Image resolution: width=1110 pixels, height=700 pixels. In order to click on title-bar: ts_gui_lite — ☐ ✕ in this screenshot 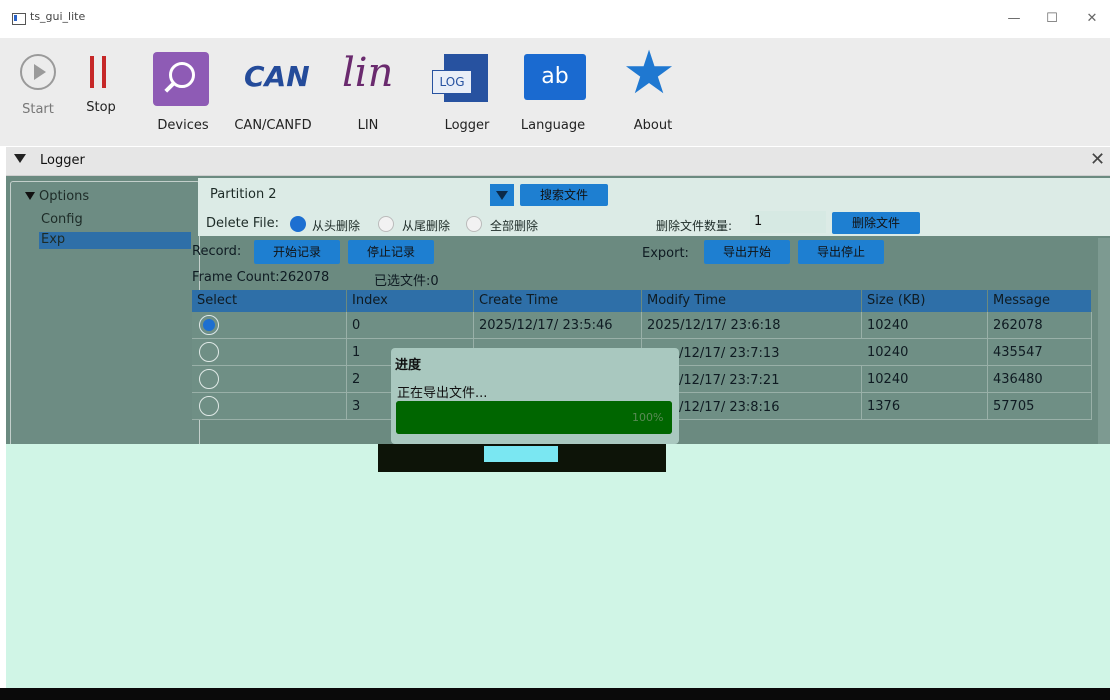, I will do `click(555, 19)`.